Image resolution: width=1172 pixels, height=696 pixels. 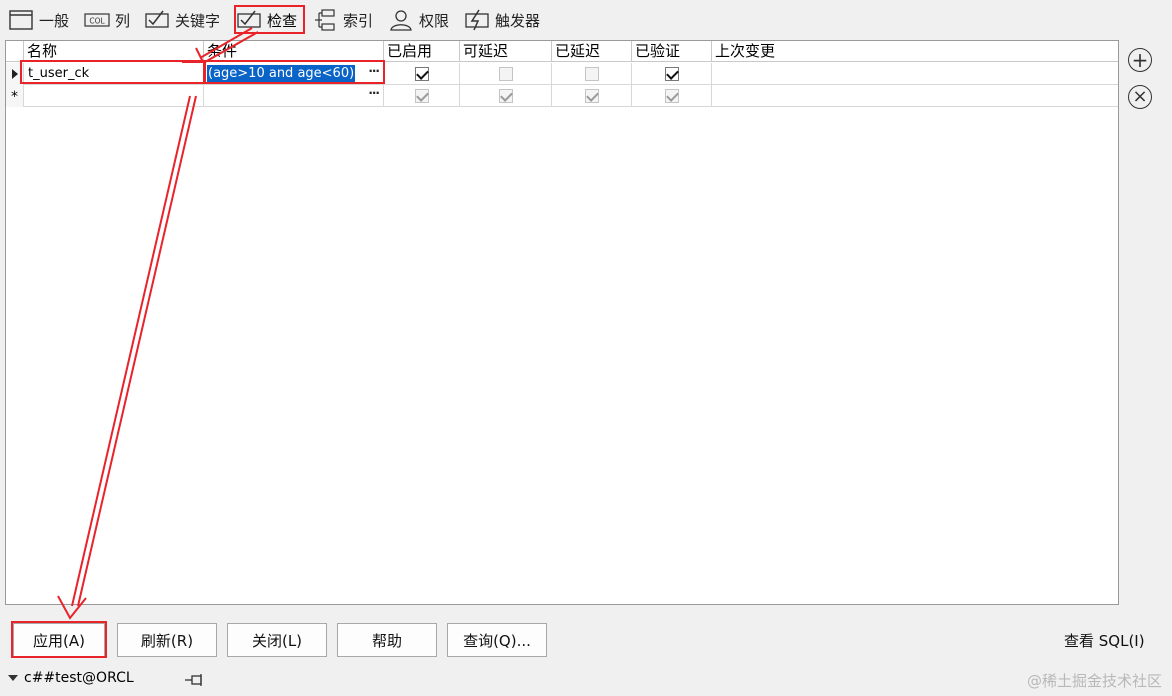 I want to click on tab-keys: 关键字, so click(x=182, y=20).